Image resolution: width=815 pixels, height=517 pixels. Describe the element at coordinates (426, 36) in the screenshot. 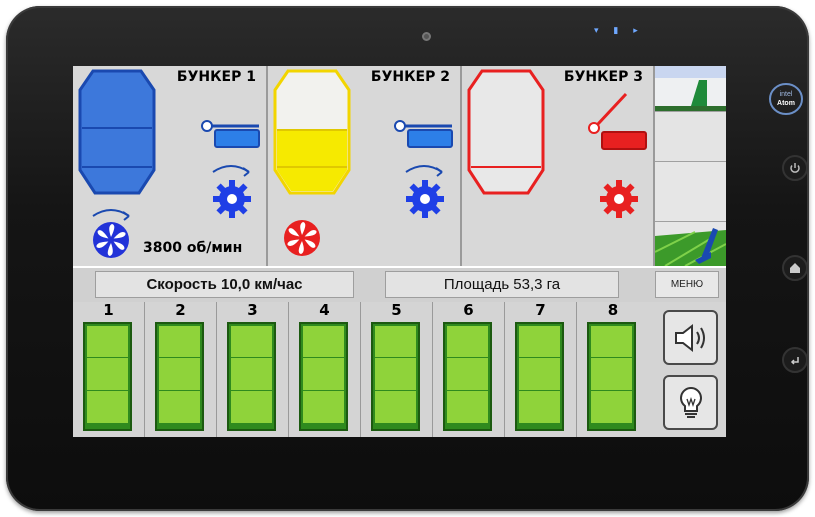

I see `camera-icon` at that location.